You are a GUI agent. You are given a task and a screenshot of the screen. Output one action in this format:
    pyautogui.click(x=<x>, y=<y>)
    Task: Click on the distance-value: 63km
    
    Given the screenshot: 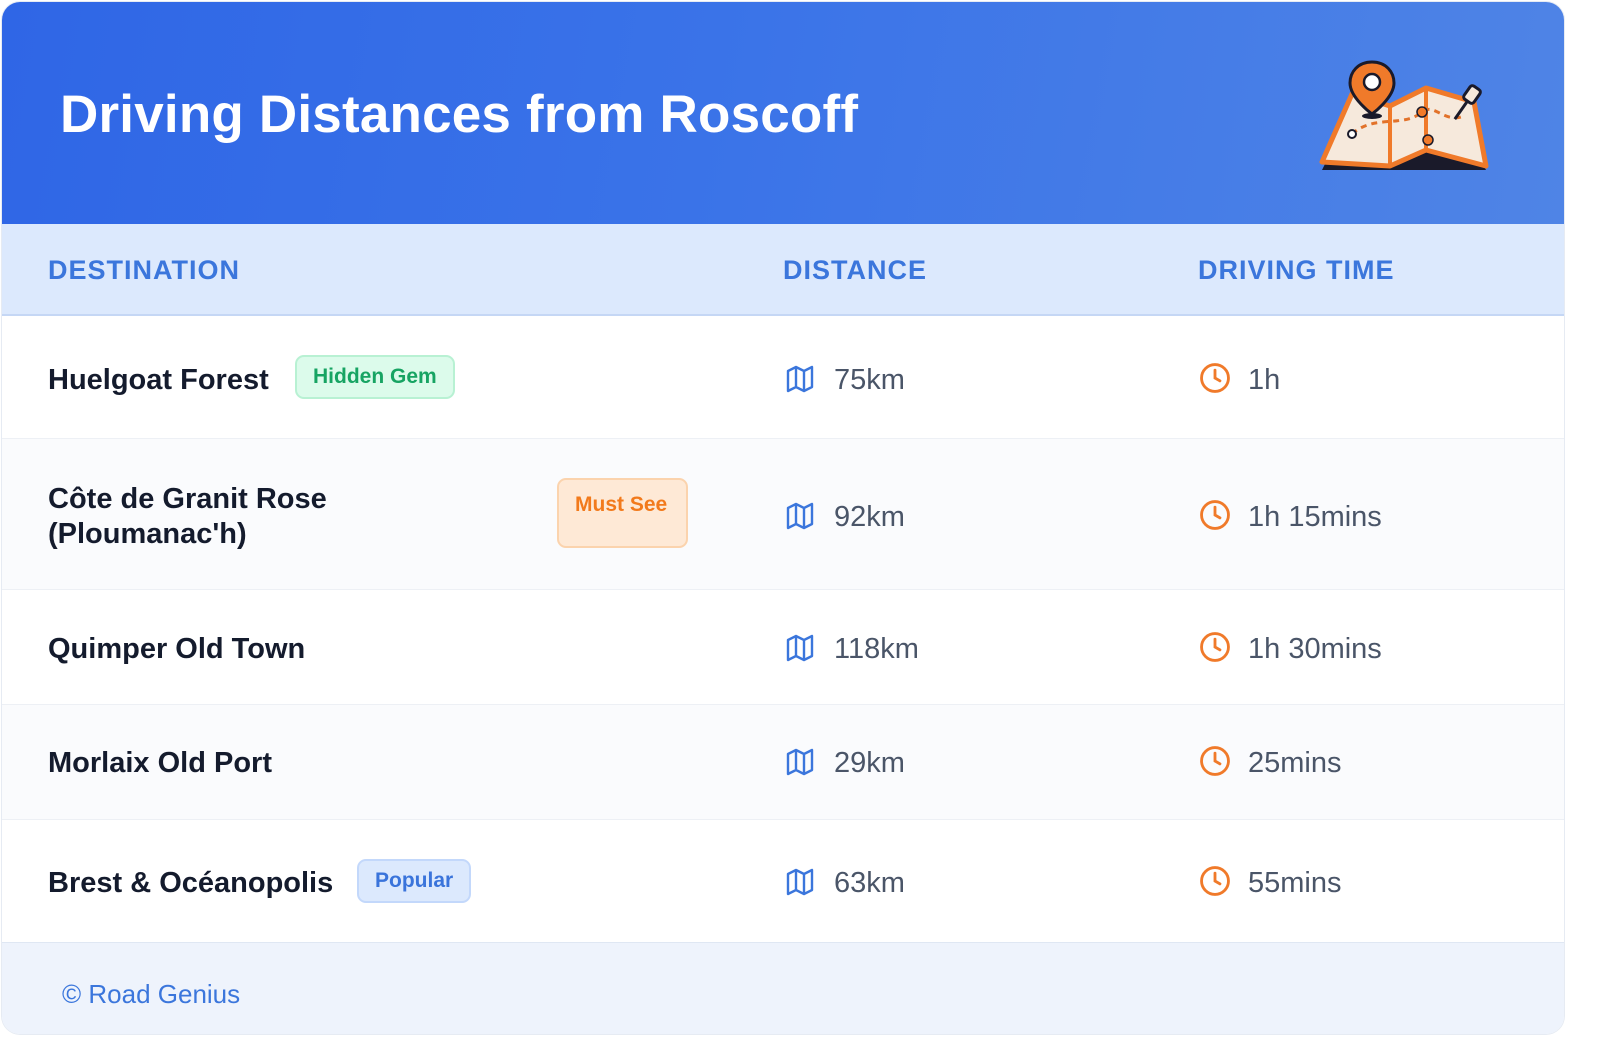 What is the action you would take?
    pyautogui.click(x=869, y=883)
    